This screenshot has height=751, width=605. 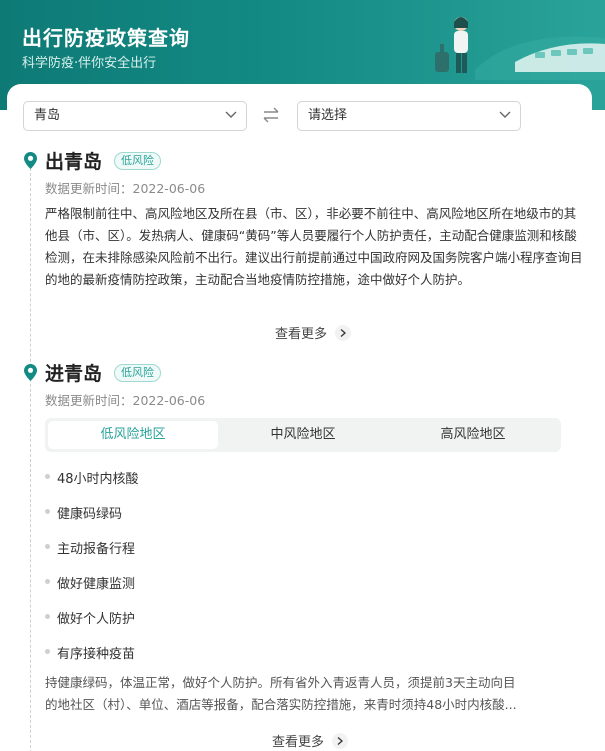 What do you see at coordinates (133, 435) in the screenshot?
I see `tab-low-risk: 低风险地区` at bounding box center [133, 435].